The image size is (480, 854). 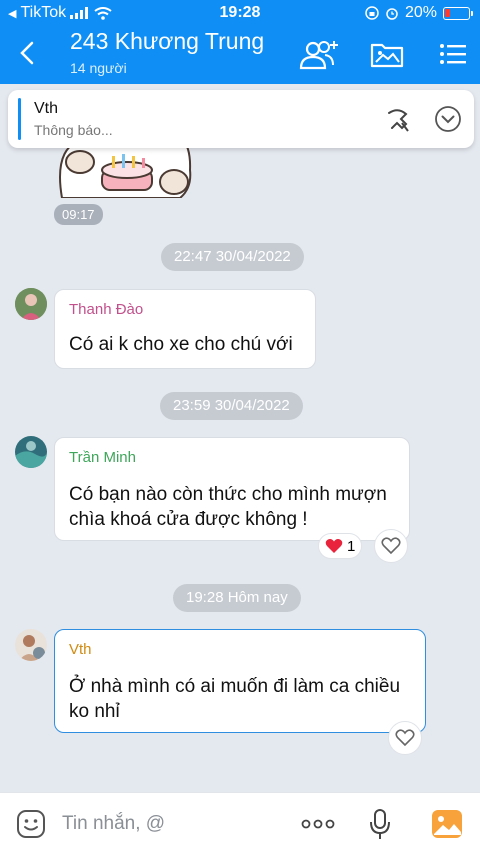 I want to click on pinned-sender: Vth, so click(x=46, y=108).